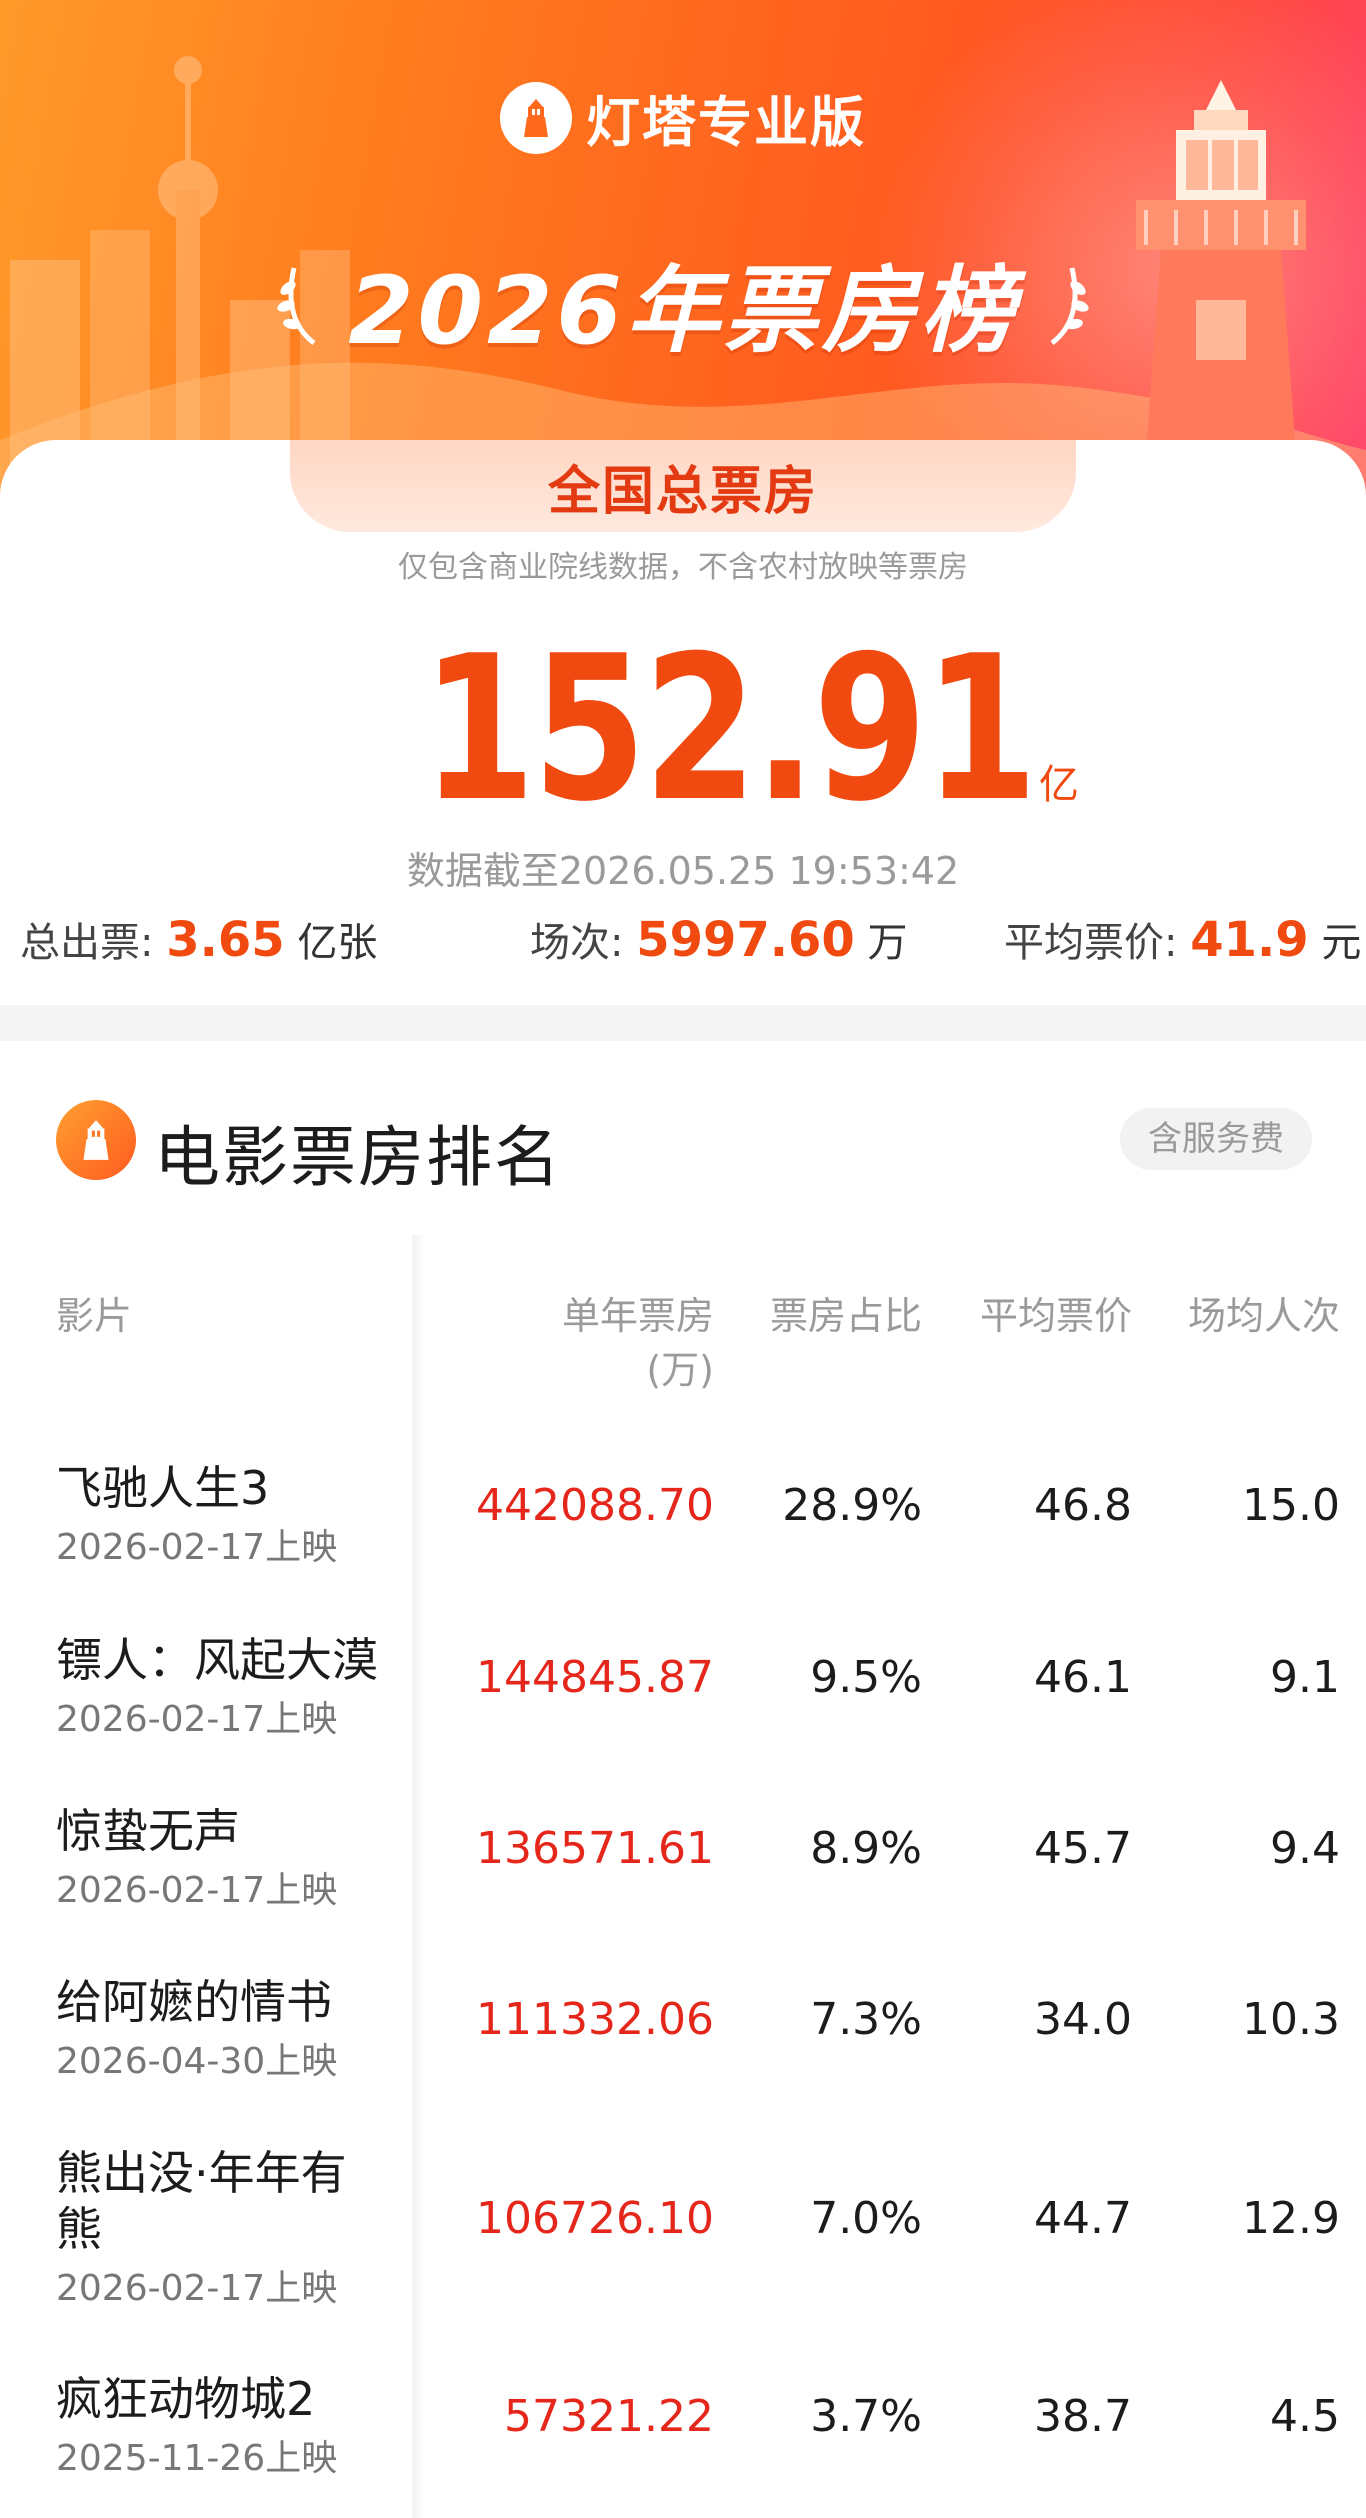  Describe the element at coordinates (87, 943) in the screenshot. I see `stat-tickets-label: 总出票:` at that location.